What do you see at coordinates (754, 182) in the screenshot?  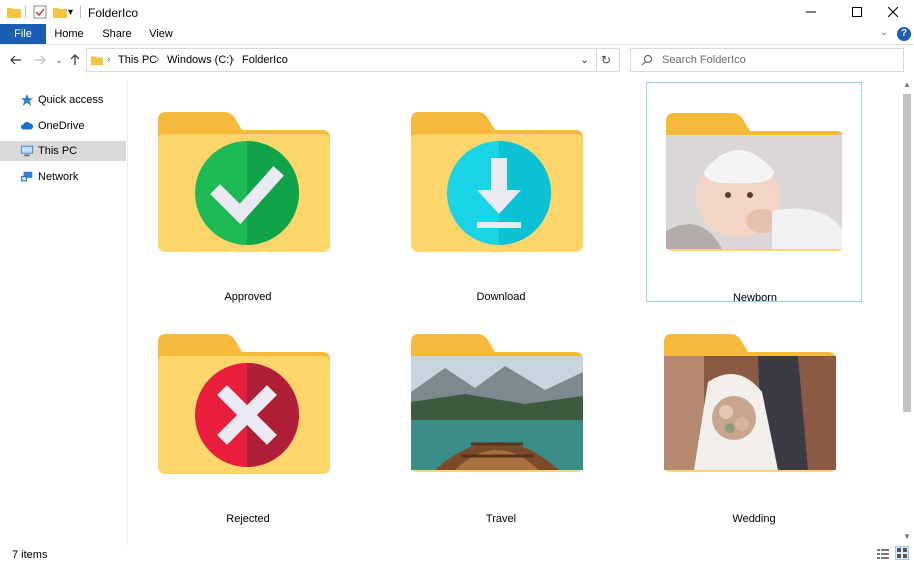 I see `newborn-photo-folder-icon` at bounding box center [754, 182].